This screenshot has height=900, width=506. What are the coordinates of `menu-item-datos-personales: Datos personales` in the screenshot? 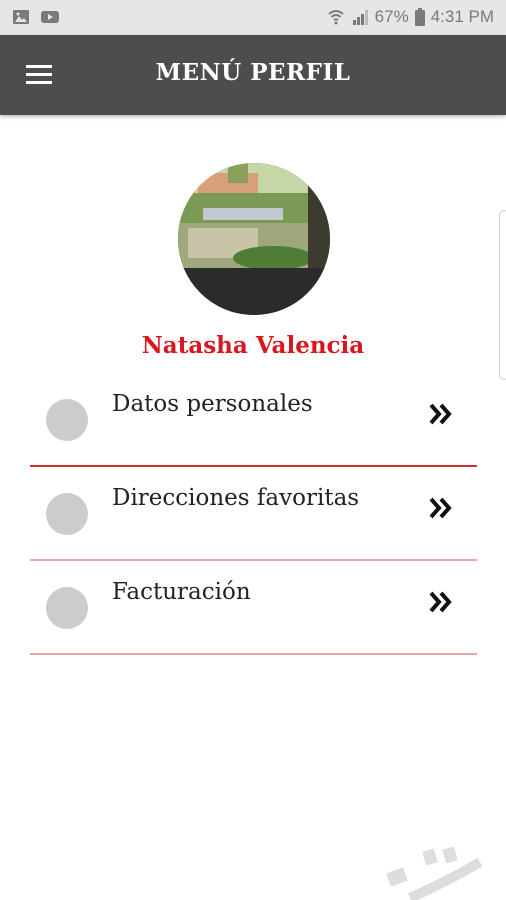 It's located at (253, 420).